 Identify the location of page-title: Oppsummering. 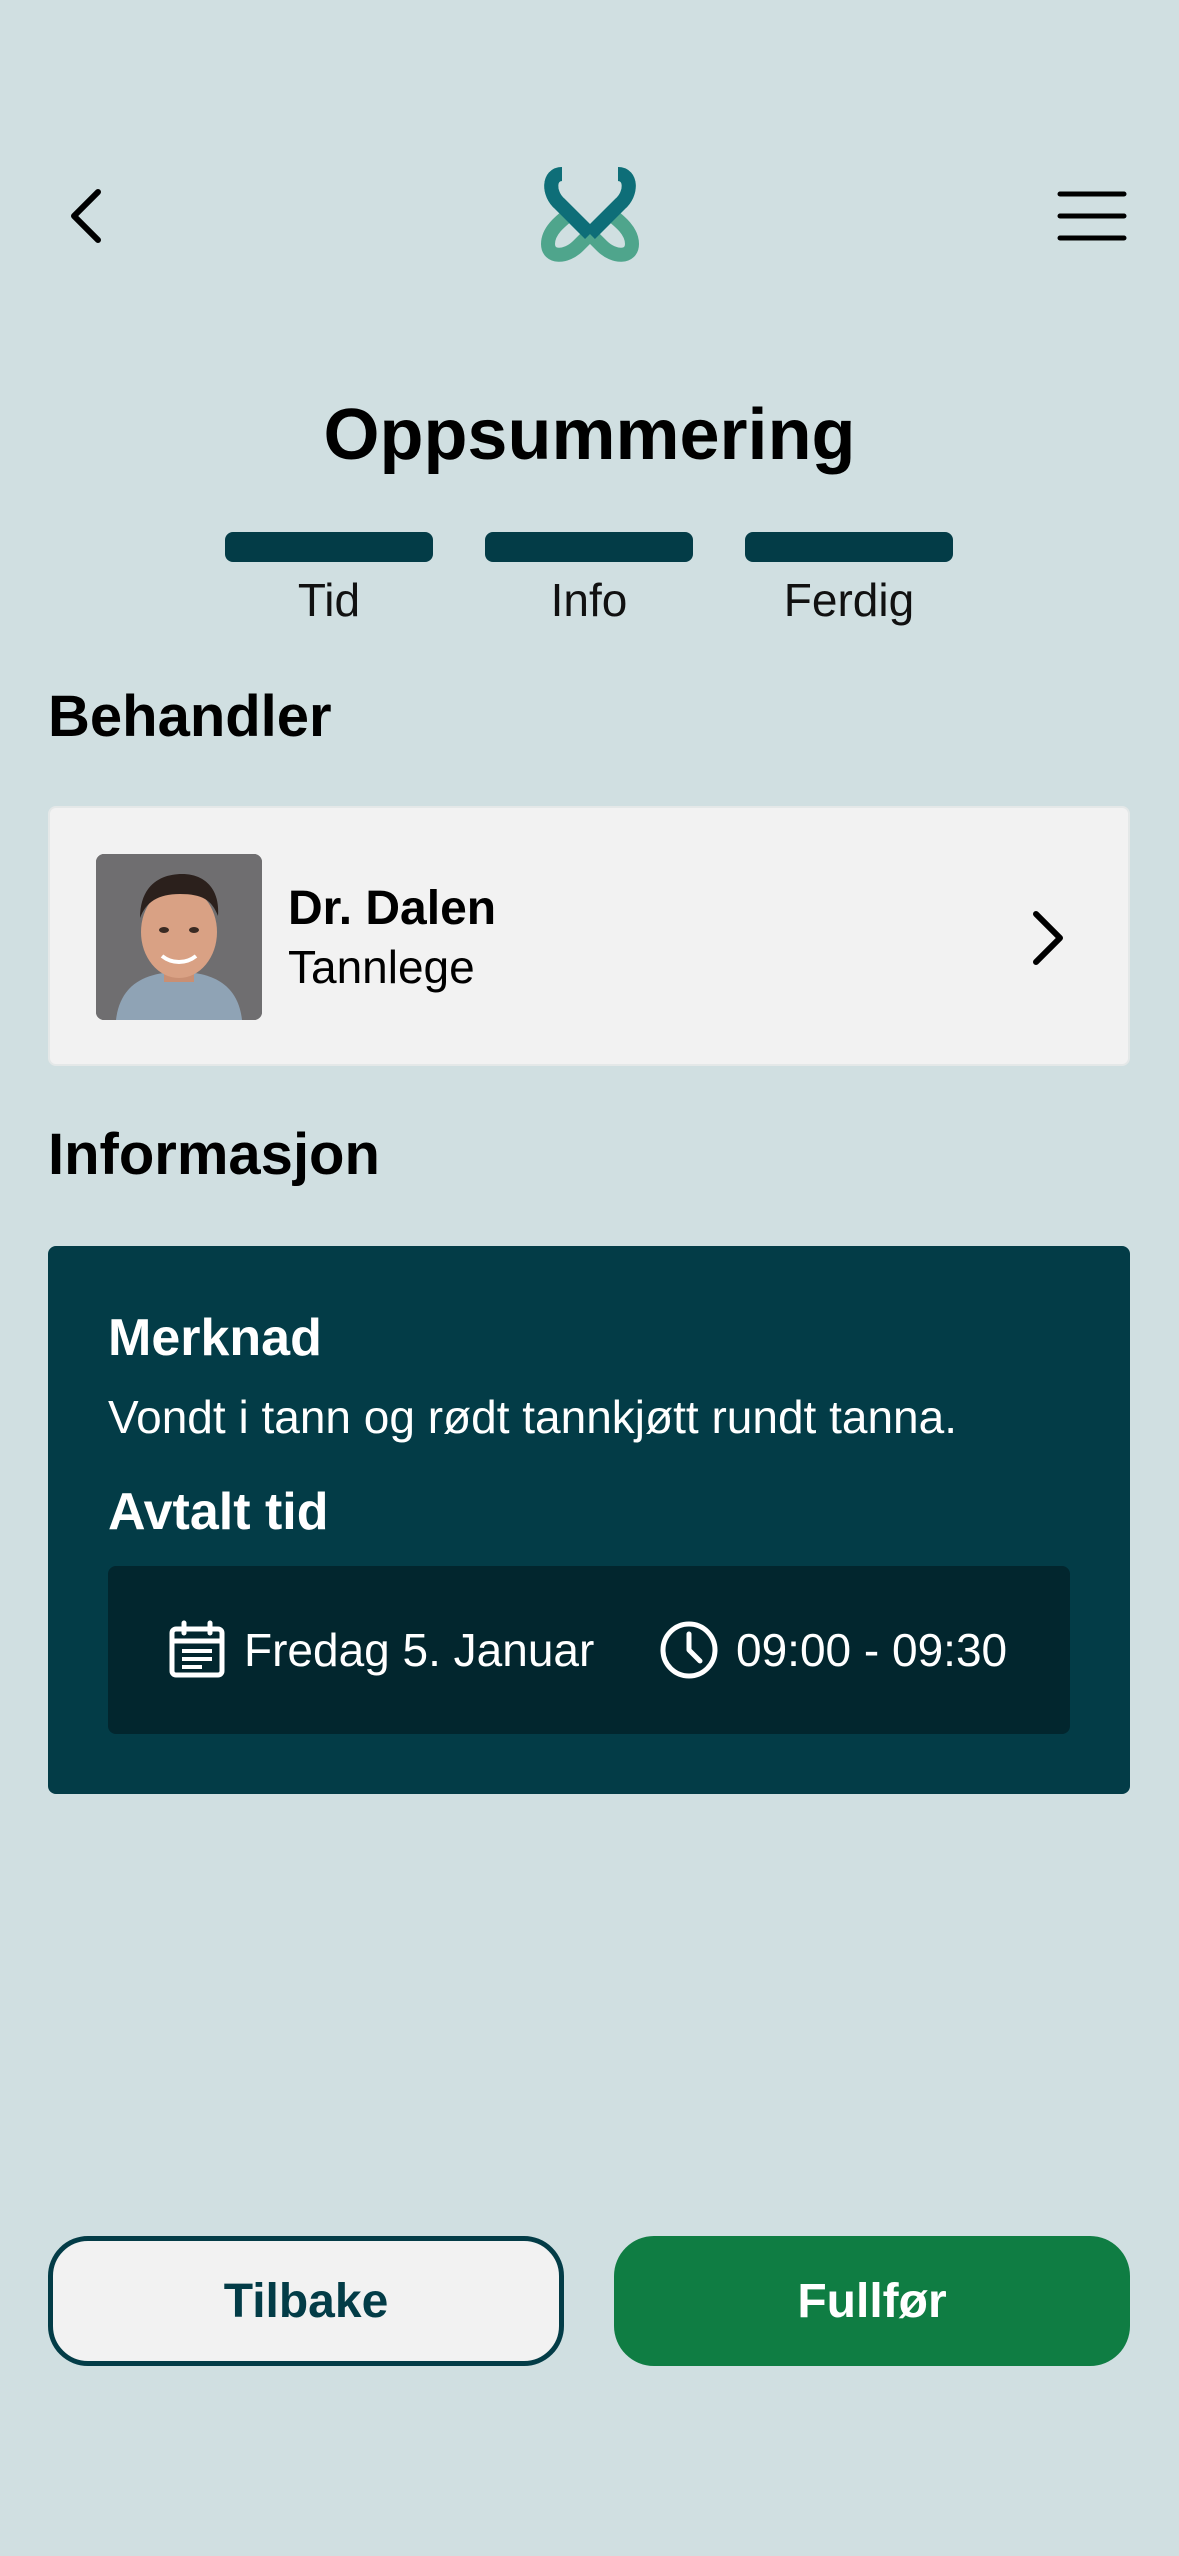
(589, 435).